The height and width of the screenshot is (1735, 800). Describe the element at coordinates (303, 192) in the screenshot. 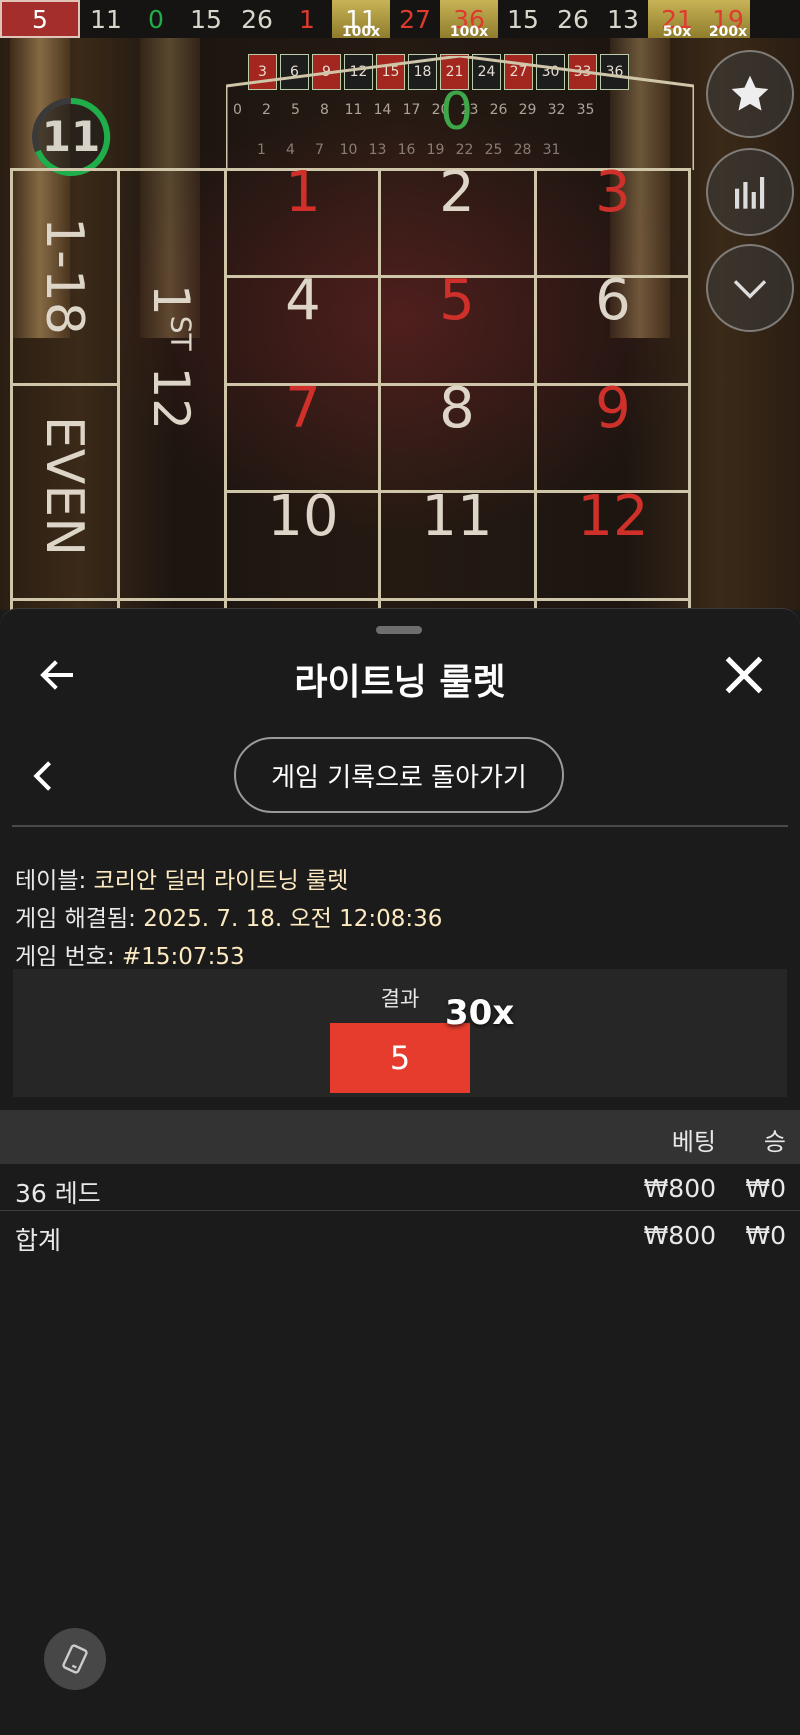

I see `bet-number-1: 1` at that location.